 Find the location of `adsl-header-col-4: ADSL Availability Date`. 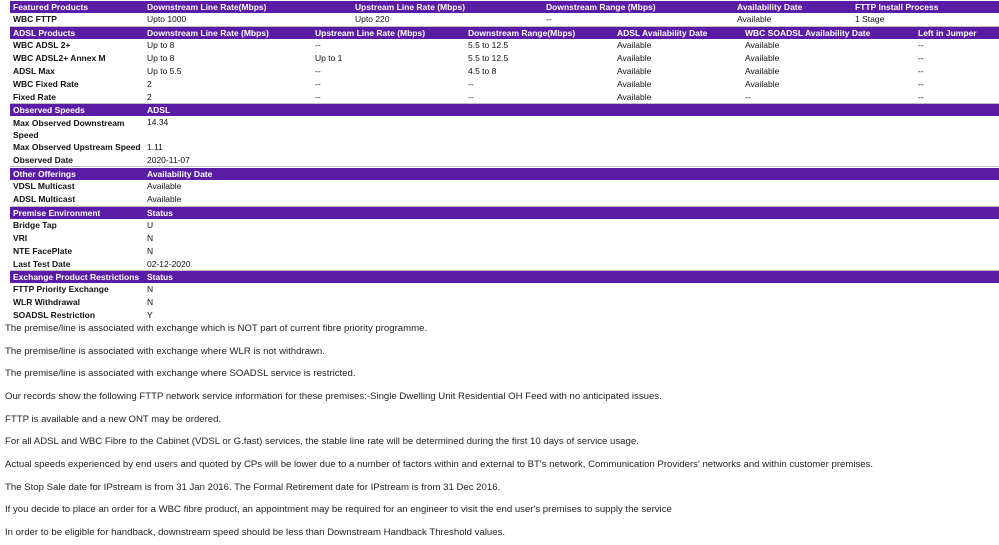

adsl-header-col-4: ADSL Availability Date is located at coordinates (662, 33).